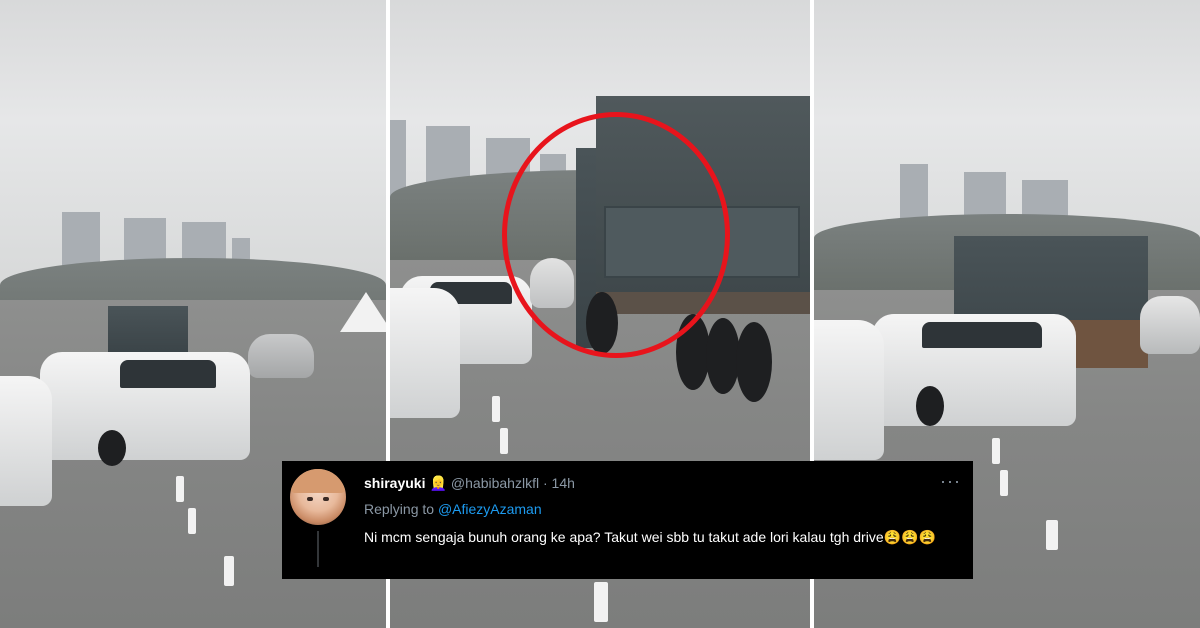  What do you see at coordinates (148, 331) in the screenshot?
I see `truck` at bounding box center [148, 331].